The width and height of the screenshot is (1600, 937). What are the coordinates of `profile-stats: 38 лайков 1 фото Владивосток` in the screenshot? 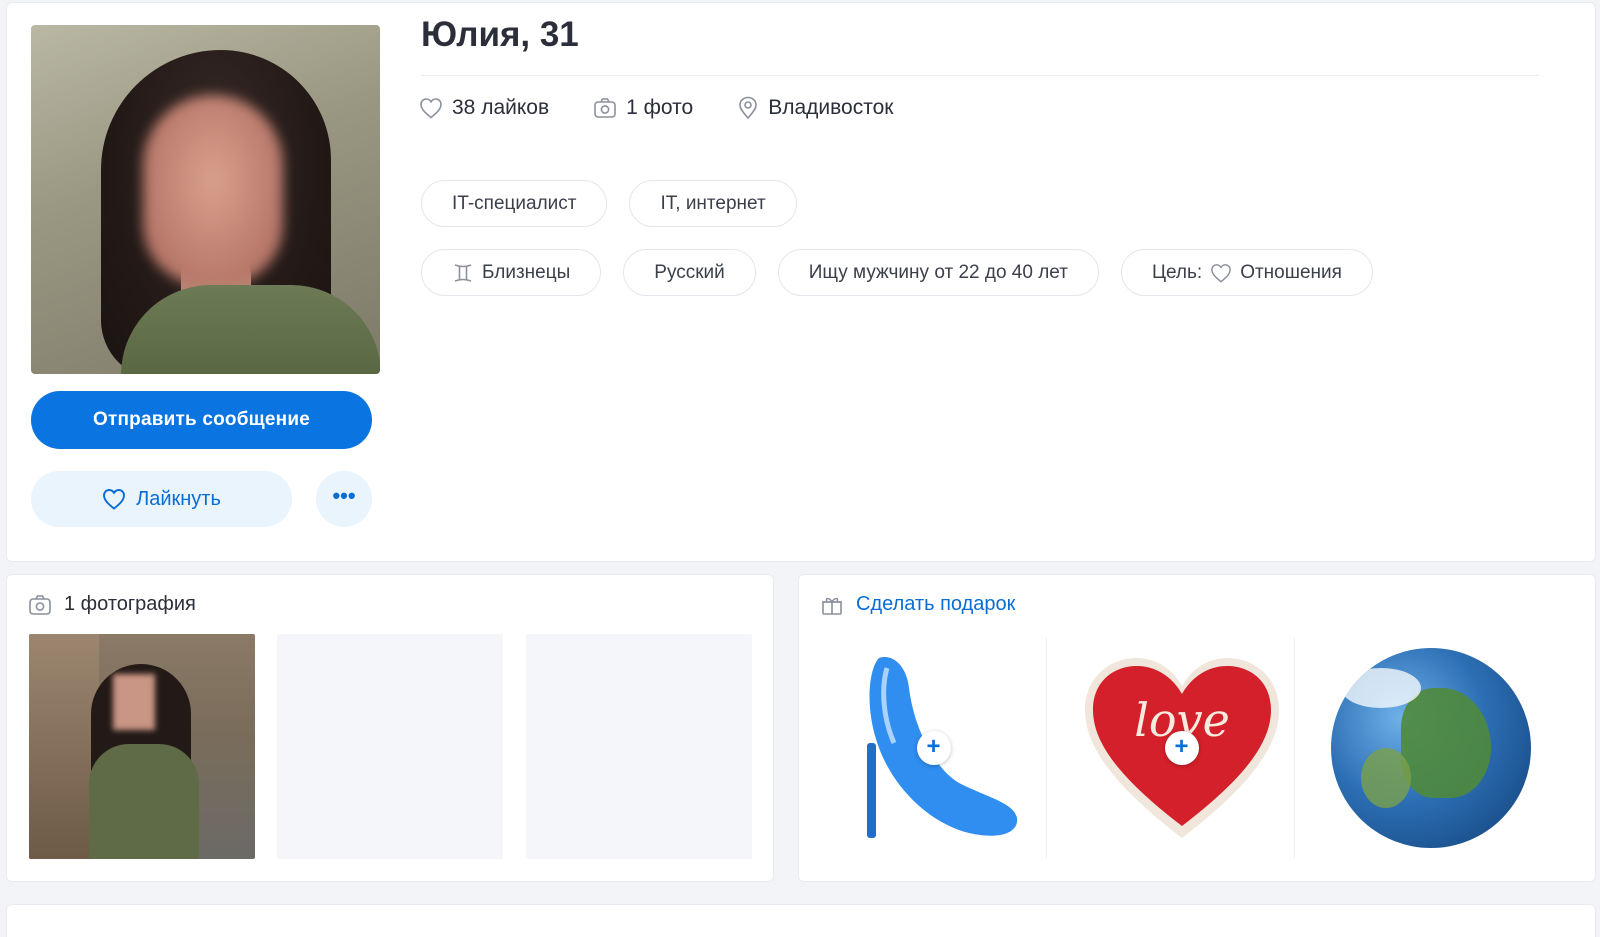 It's located at (656, 108).